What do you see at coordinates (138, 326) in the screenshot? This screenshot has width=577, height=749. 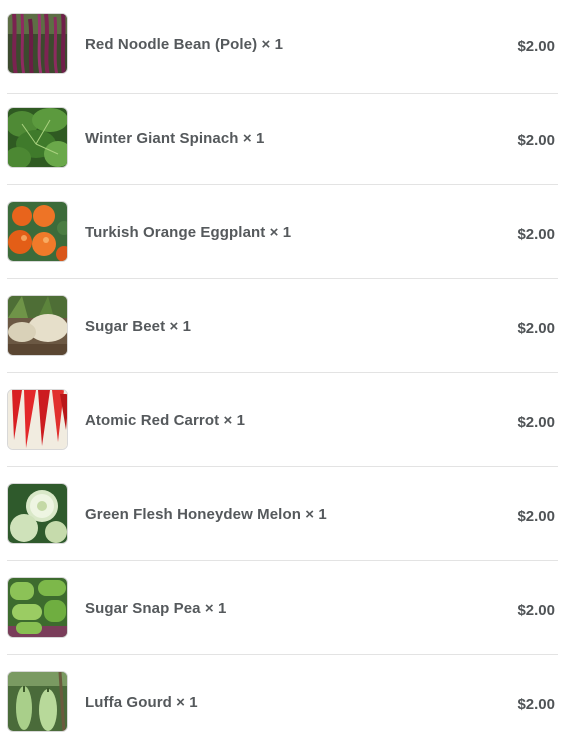 I see `item-name: Sugar Beet × 1` at bounding box center [138, 326].